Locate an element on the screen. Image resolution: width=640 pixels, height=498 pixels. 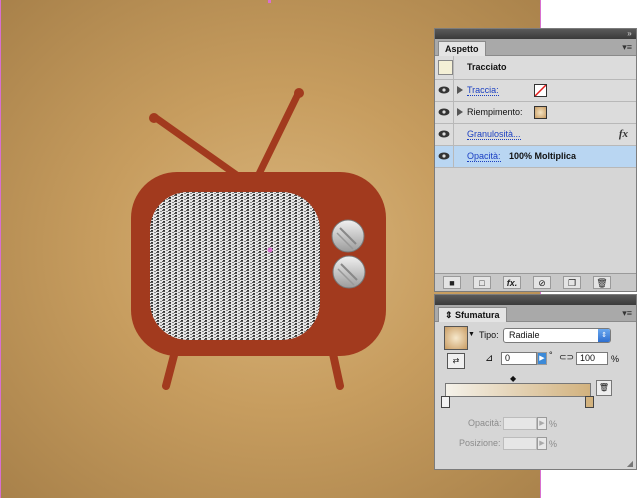
gradient-preview-swatch is located at coordinates (456, 338).